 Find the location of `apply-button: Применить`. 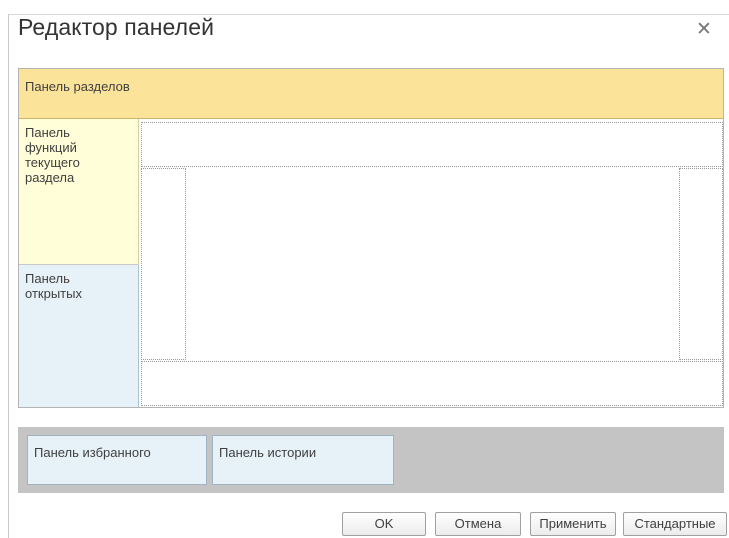

apply-button: Применить is located at coordinates (573, 524).